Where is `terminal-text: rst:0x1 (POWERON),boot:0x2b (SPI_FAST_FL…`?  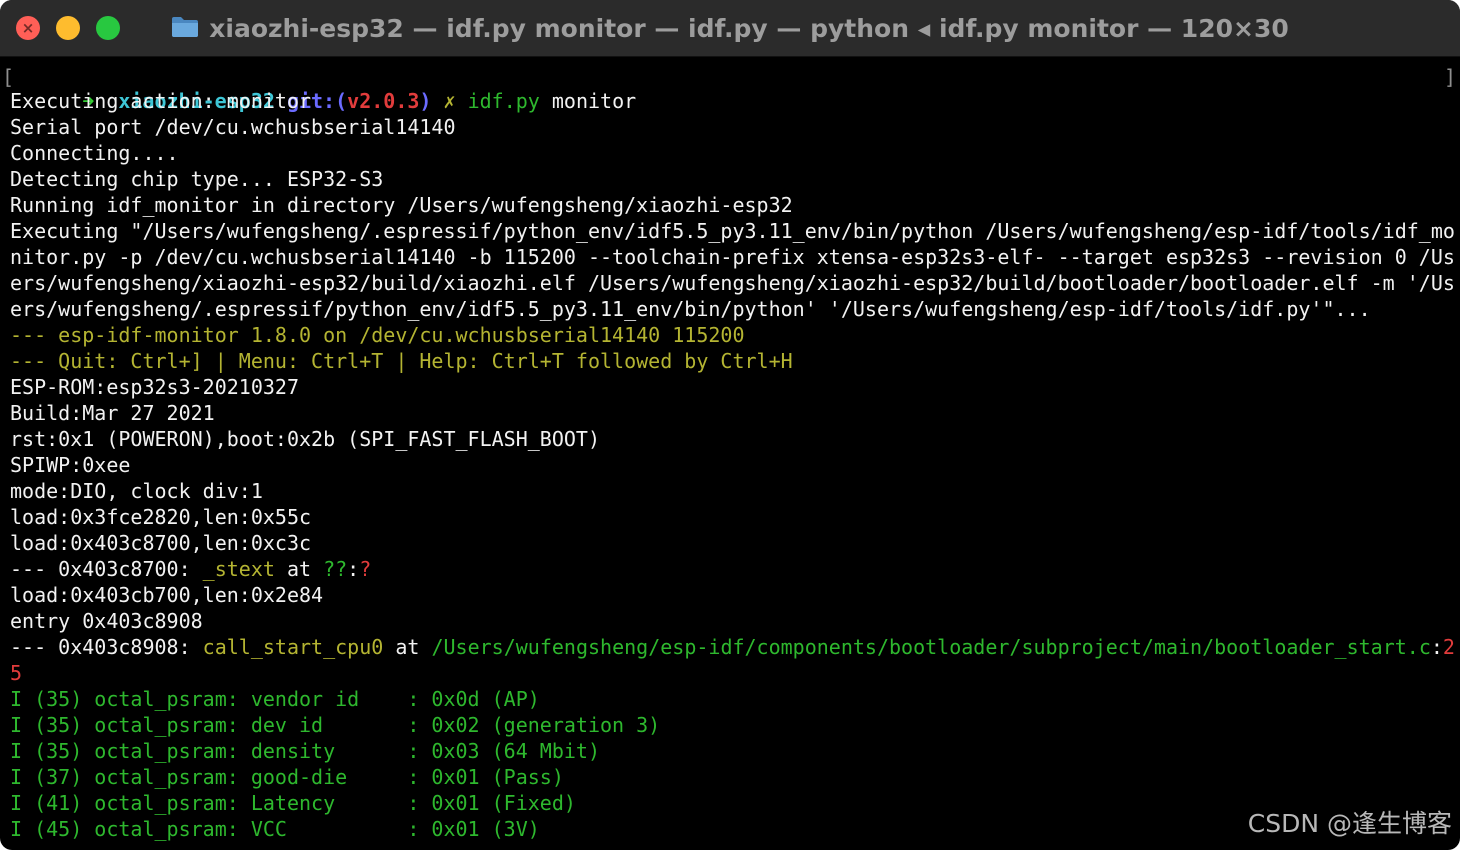 terminal-text: rst:0x1 (POWERON),boot:0x2b (SPI_FAST_FL… is located at coordinates (305, 439).